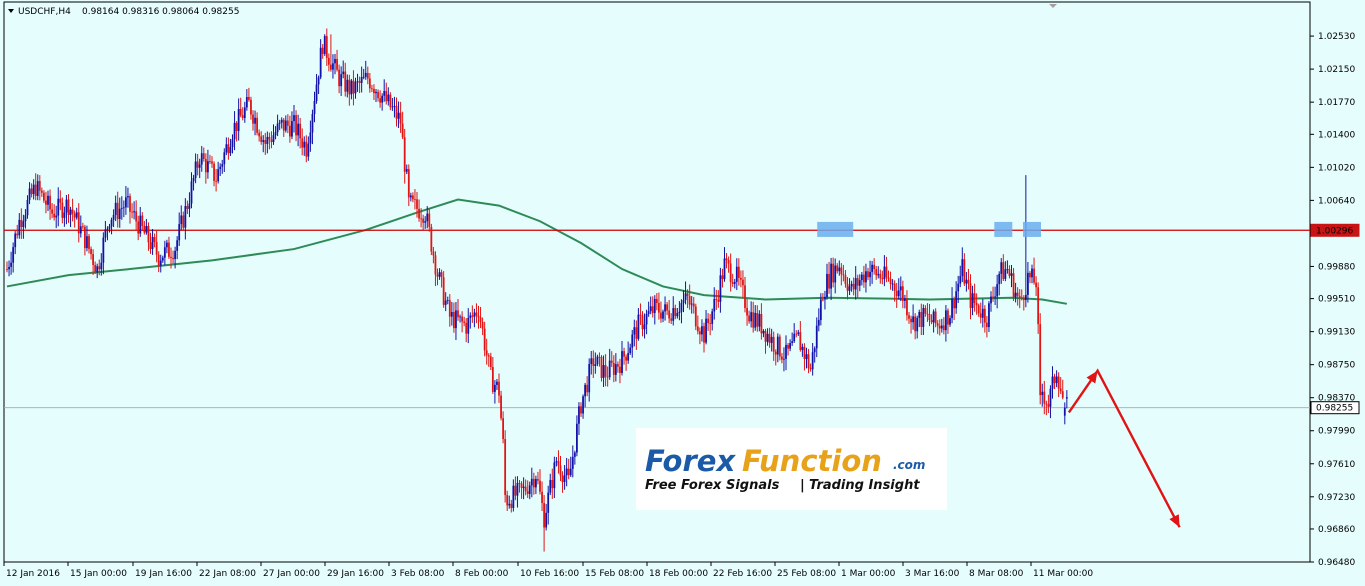 The image size is (1365, 586). Describe the element at coordinates (909, 465) in the screenshot. I see `watermark-brand-suffix: .com` at that location.